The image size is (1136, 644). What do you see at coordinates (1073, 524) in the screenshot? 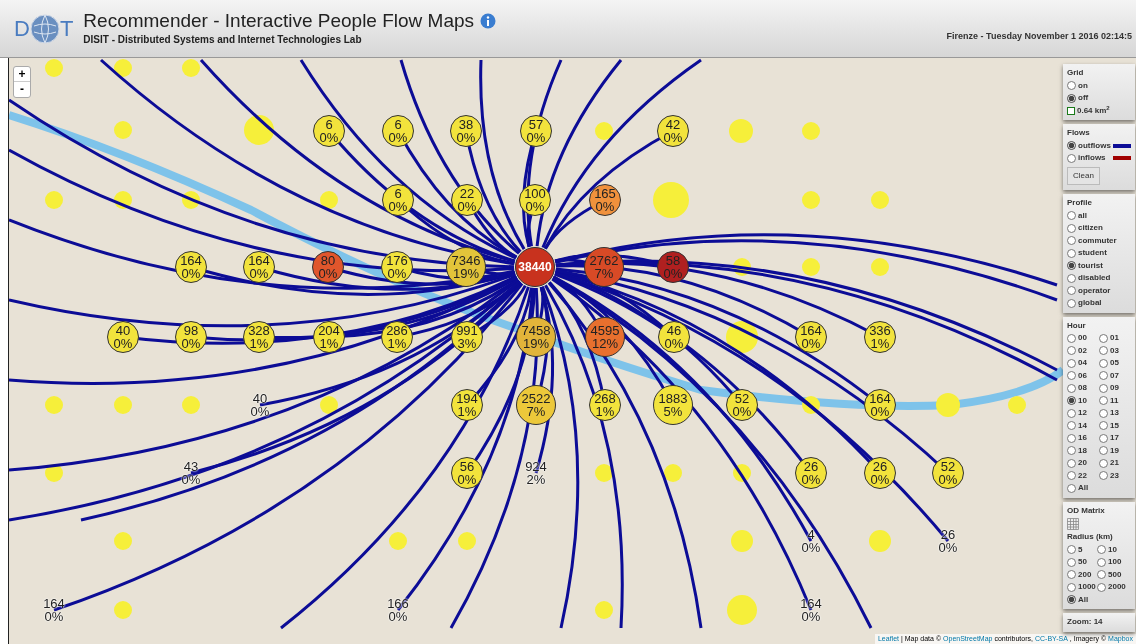
I see `grid-matrix-icon` at bounding box center [1073, 524].